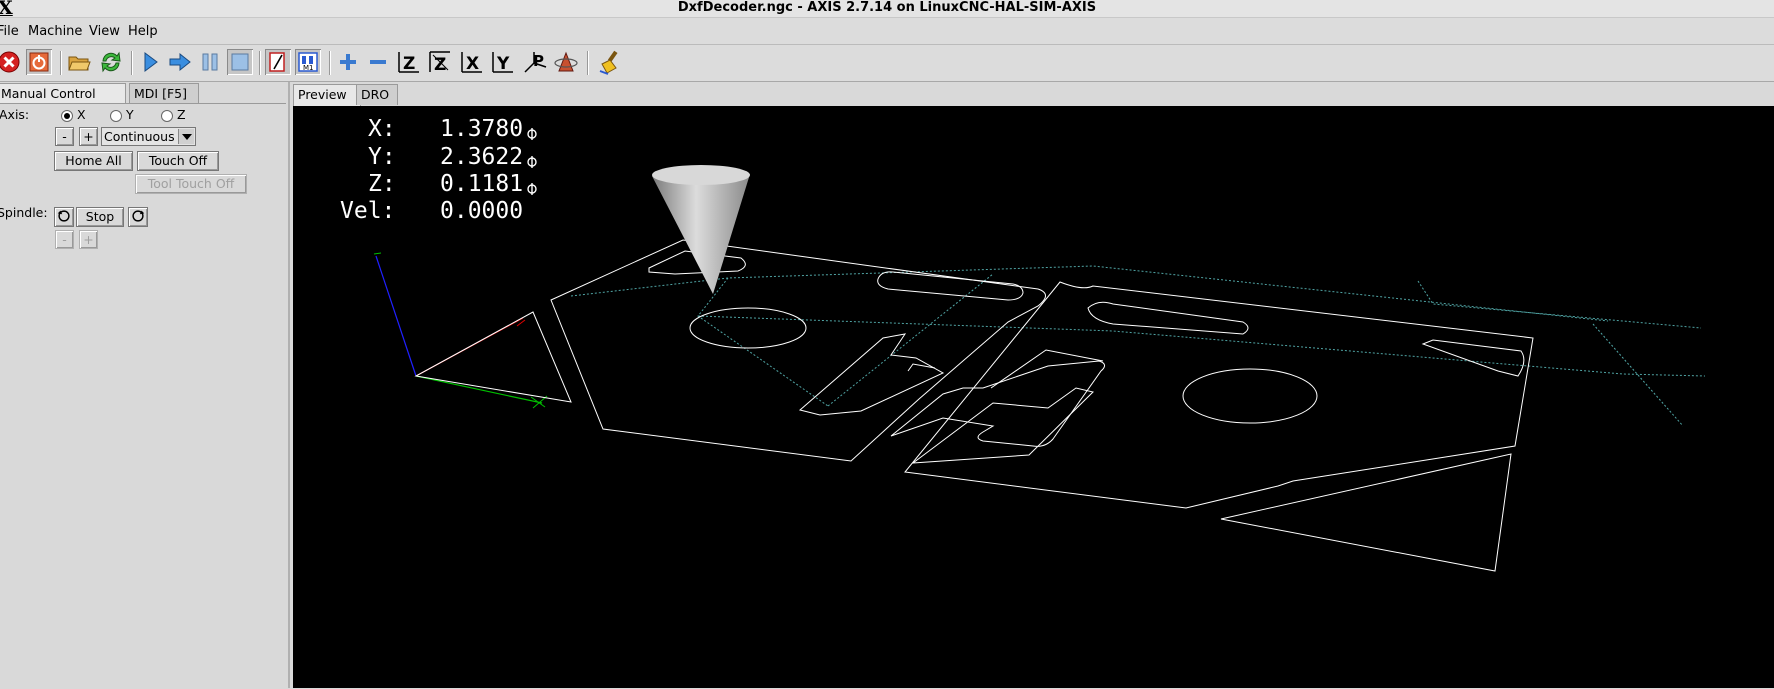 Image resolution: width=1774 pixels, height=689 pixels. I want to click on block-delete-icon, so click(278, 62).